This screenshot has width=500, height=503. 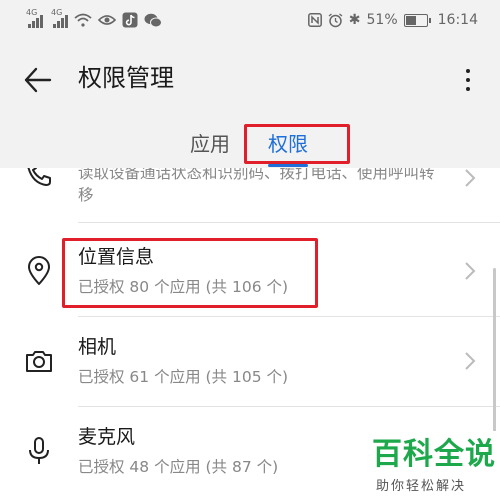 What do you see at coordinates (107, 437) in the screenshot?
I see `list-item-title: 麦克风` at bounding box center [107, 437].